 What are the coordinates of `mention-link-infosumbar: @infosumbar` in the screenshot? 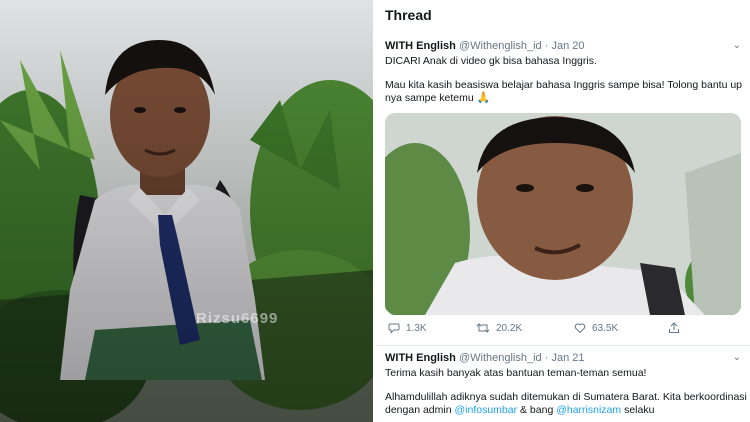 It's located at (485, 410).